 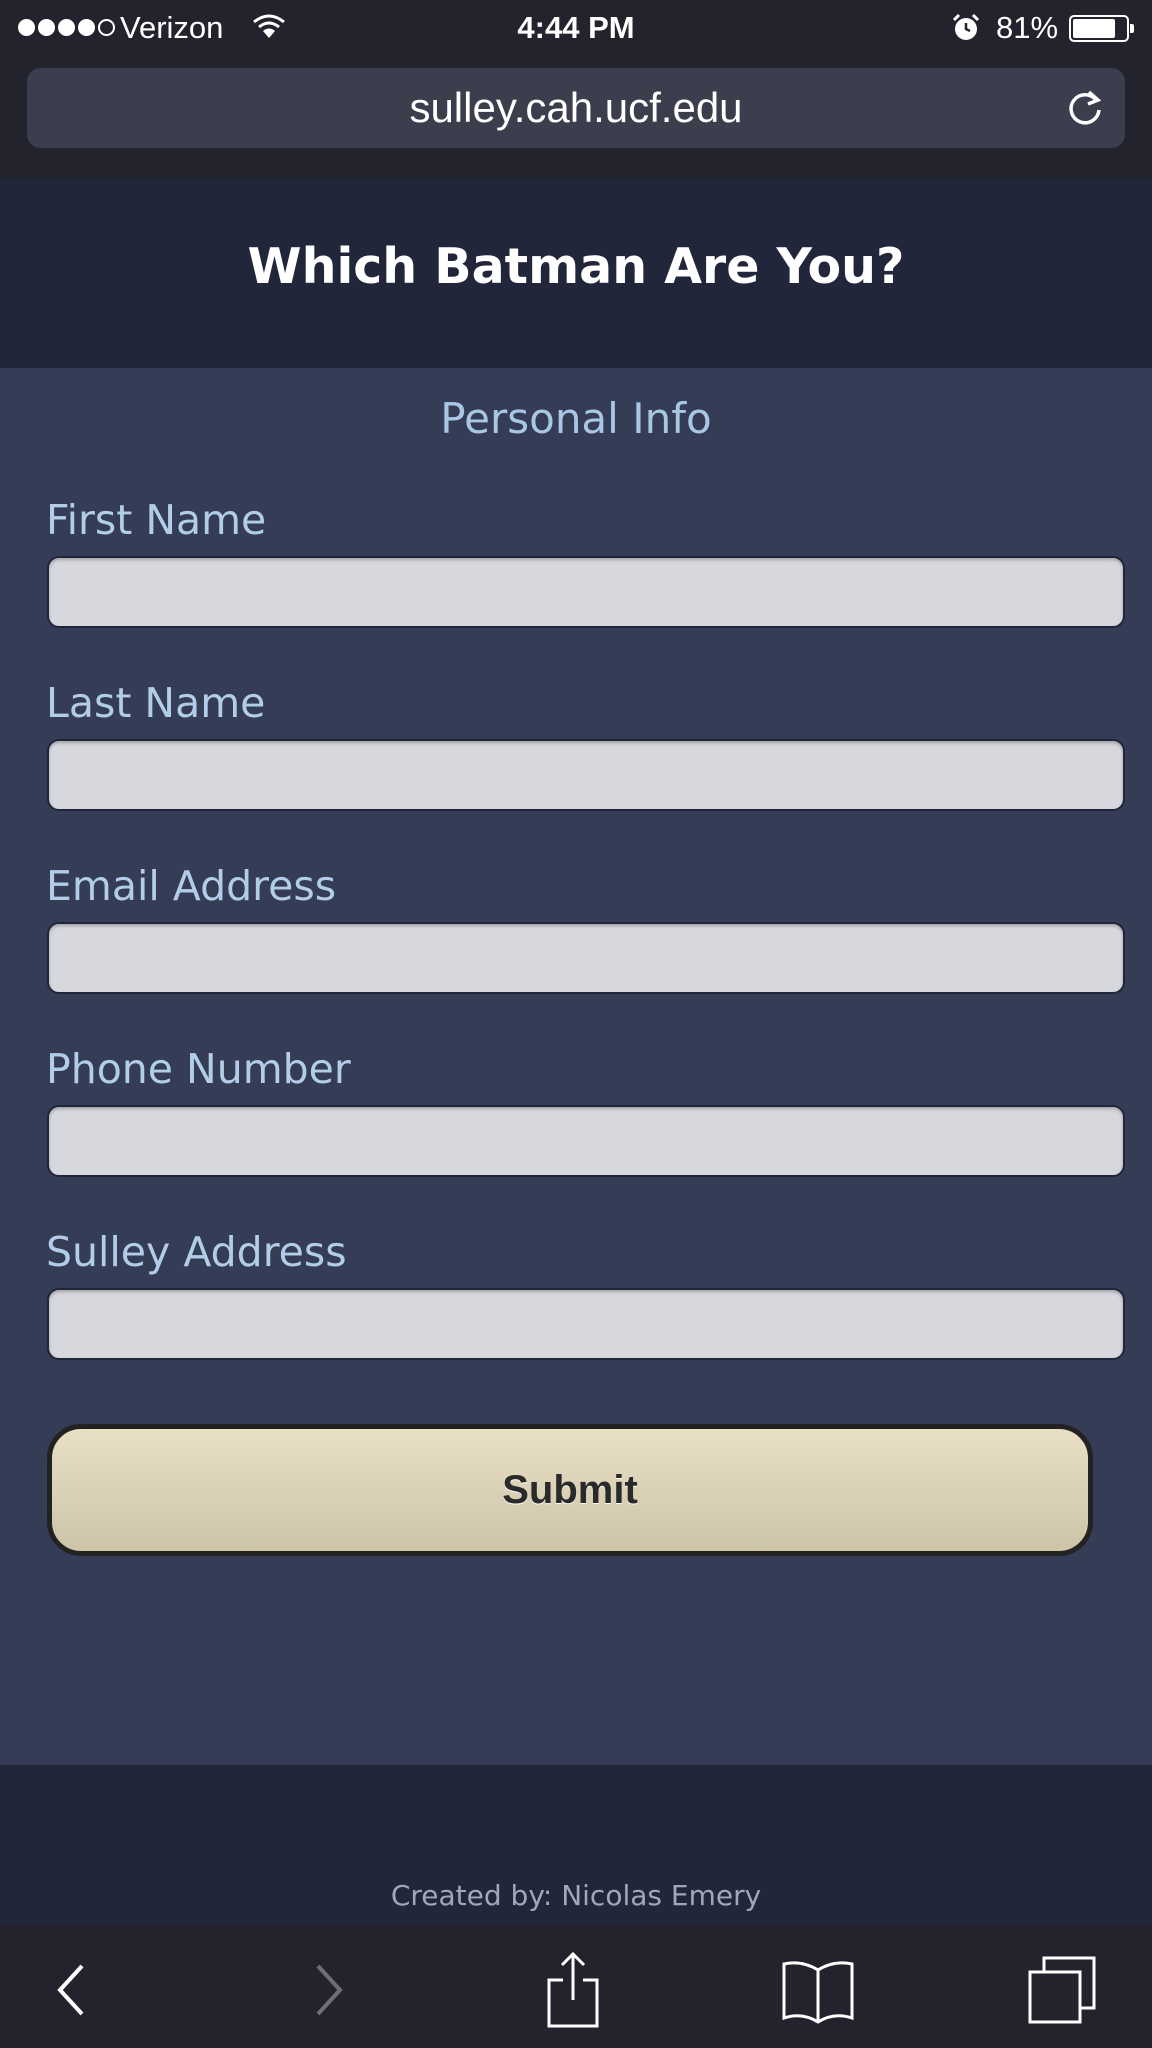 I want to click on sulley-address-input, so click(x=586, y=1324).